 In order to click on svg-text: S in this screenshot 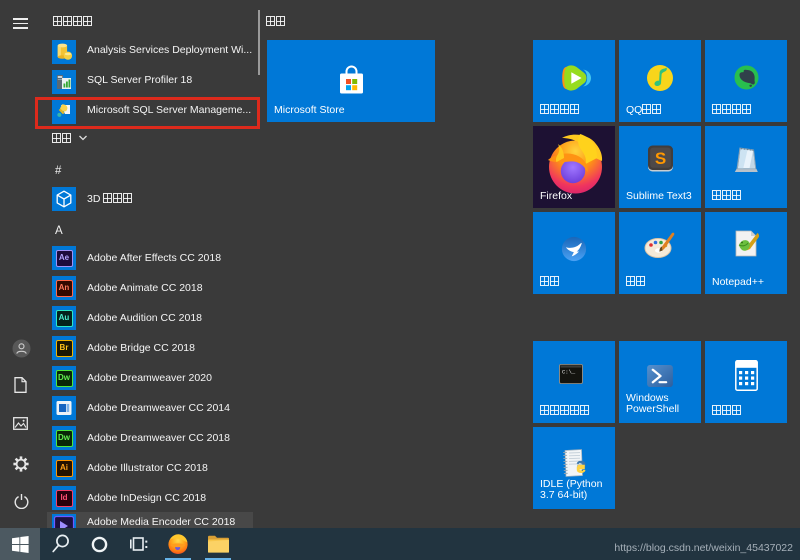, I will do `click(660, 158)`.